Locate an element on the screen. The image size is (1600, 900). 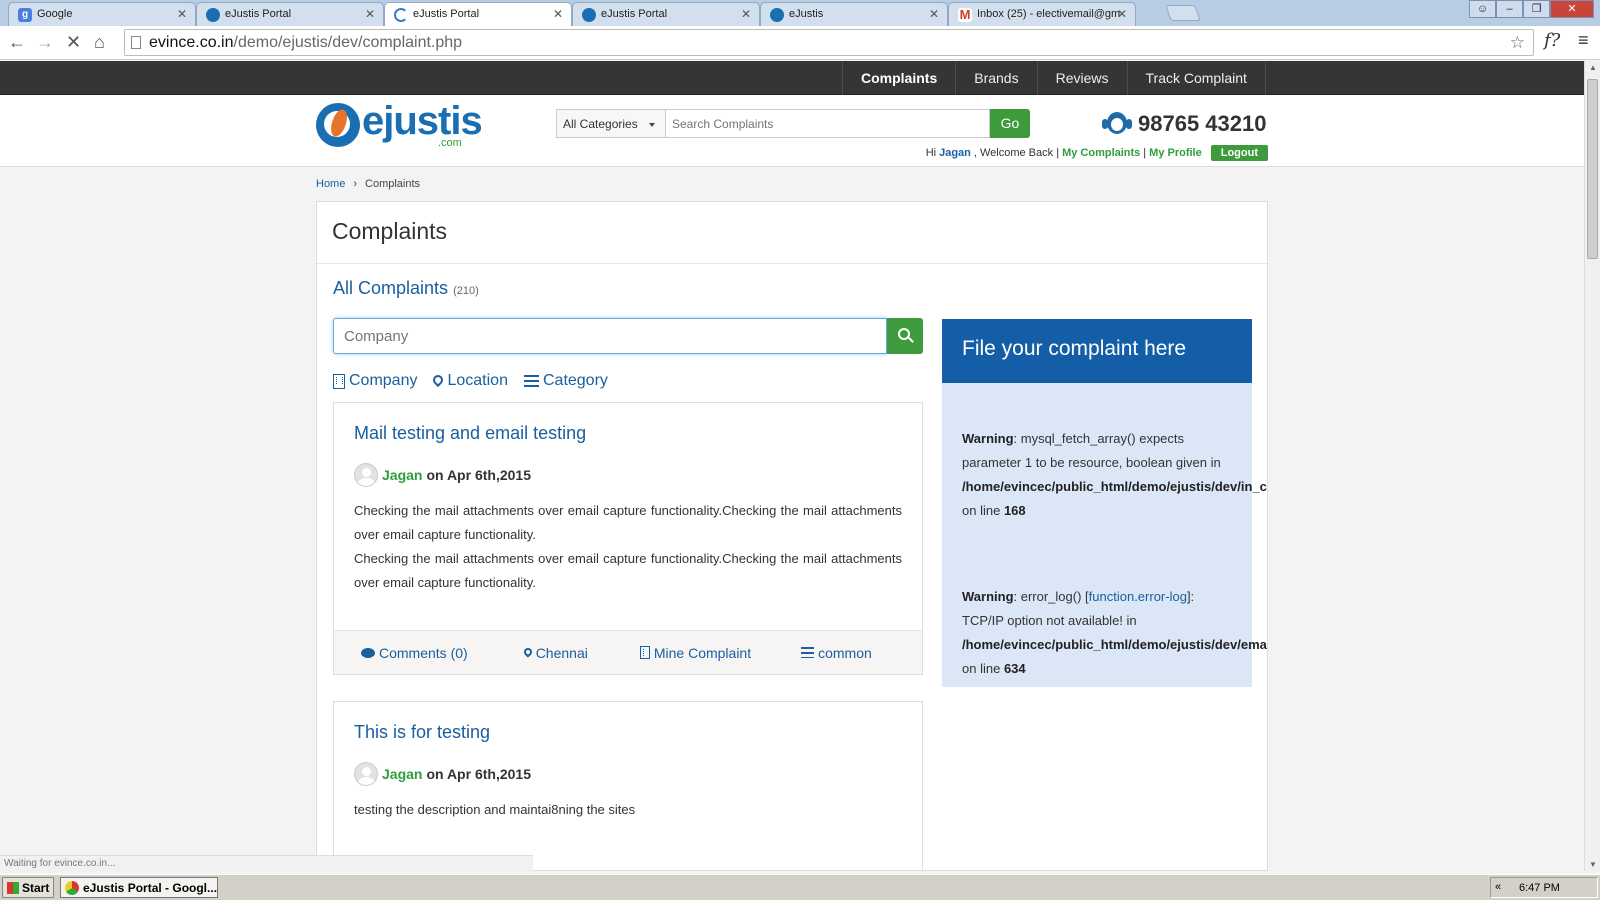
browser-tab-google: g Google ✕ is located at coordinates (102, 14).